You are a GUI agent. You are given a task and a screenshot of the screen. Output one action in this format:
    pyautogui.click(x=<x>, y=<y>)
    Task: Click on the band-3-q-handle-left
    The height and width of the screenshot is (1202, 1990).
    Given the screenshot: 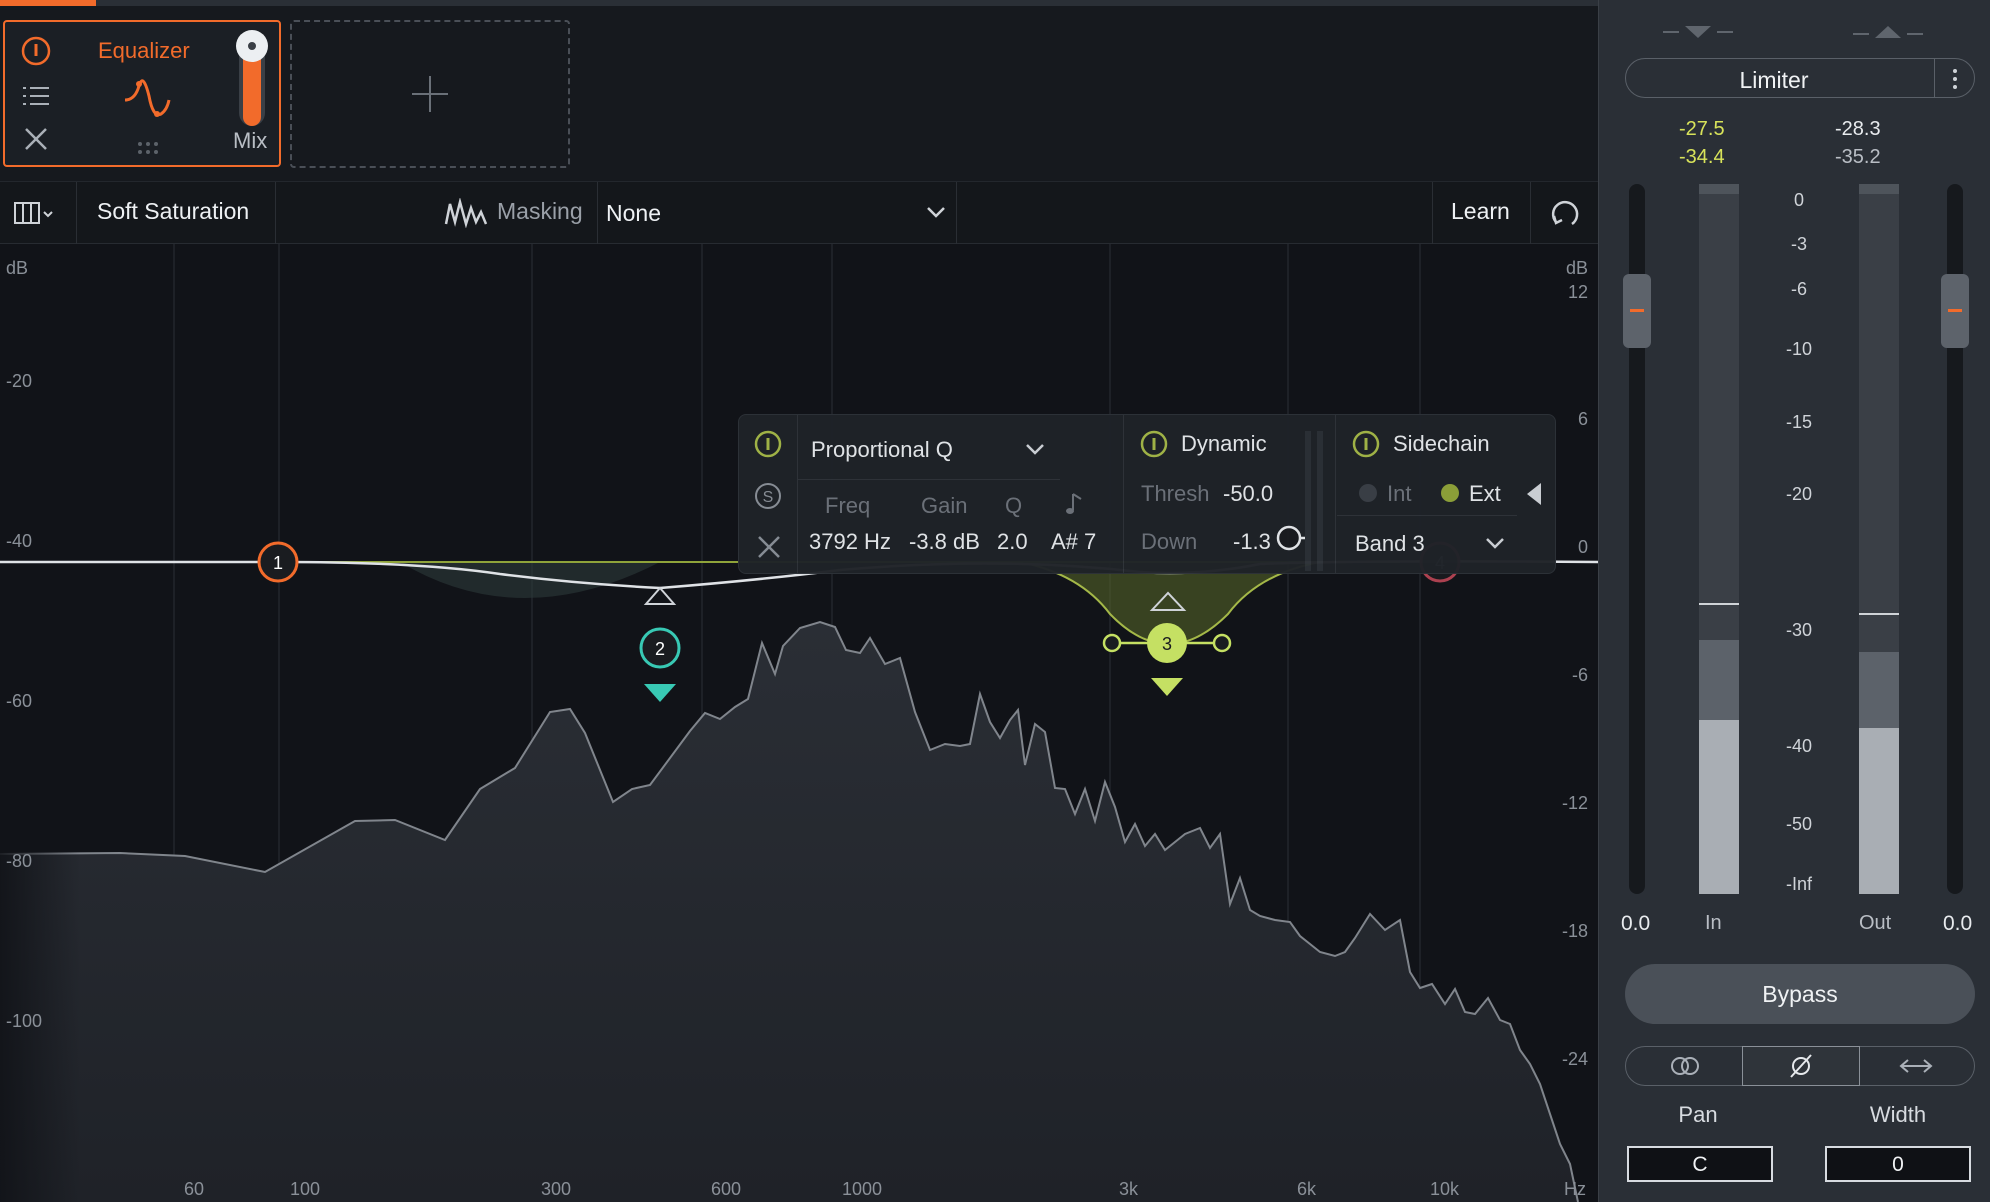 What is the action you would take?
    pyautogui.click(x=1112, y=643)
    